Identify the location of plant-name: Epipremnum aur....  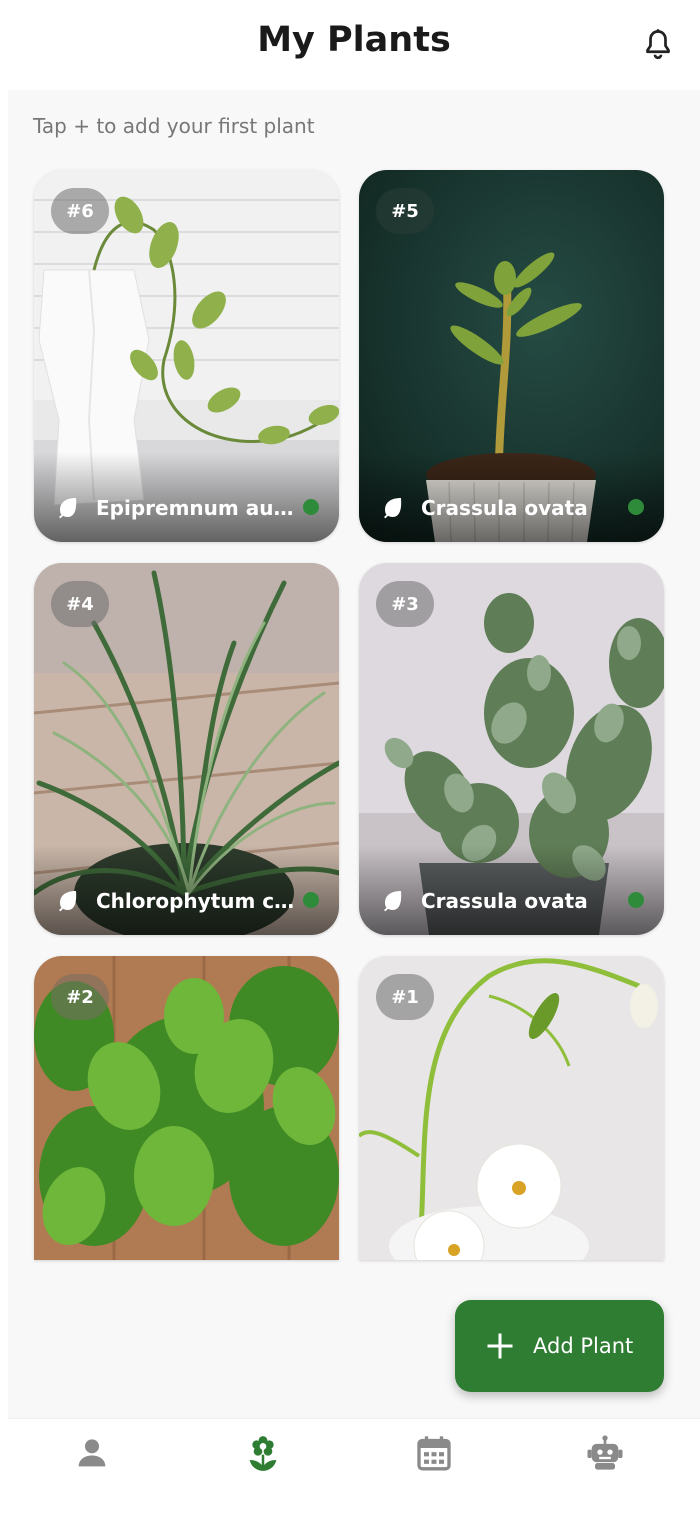
(196, 508).